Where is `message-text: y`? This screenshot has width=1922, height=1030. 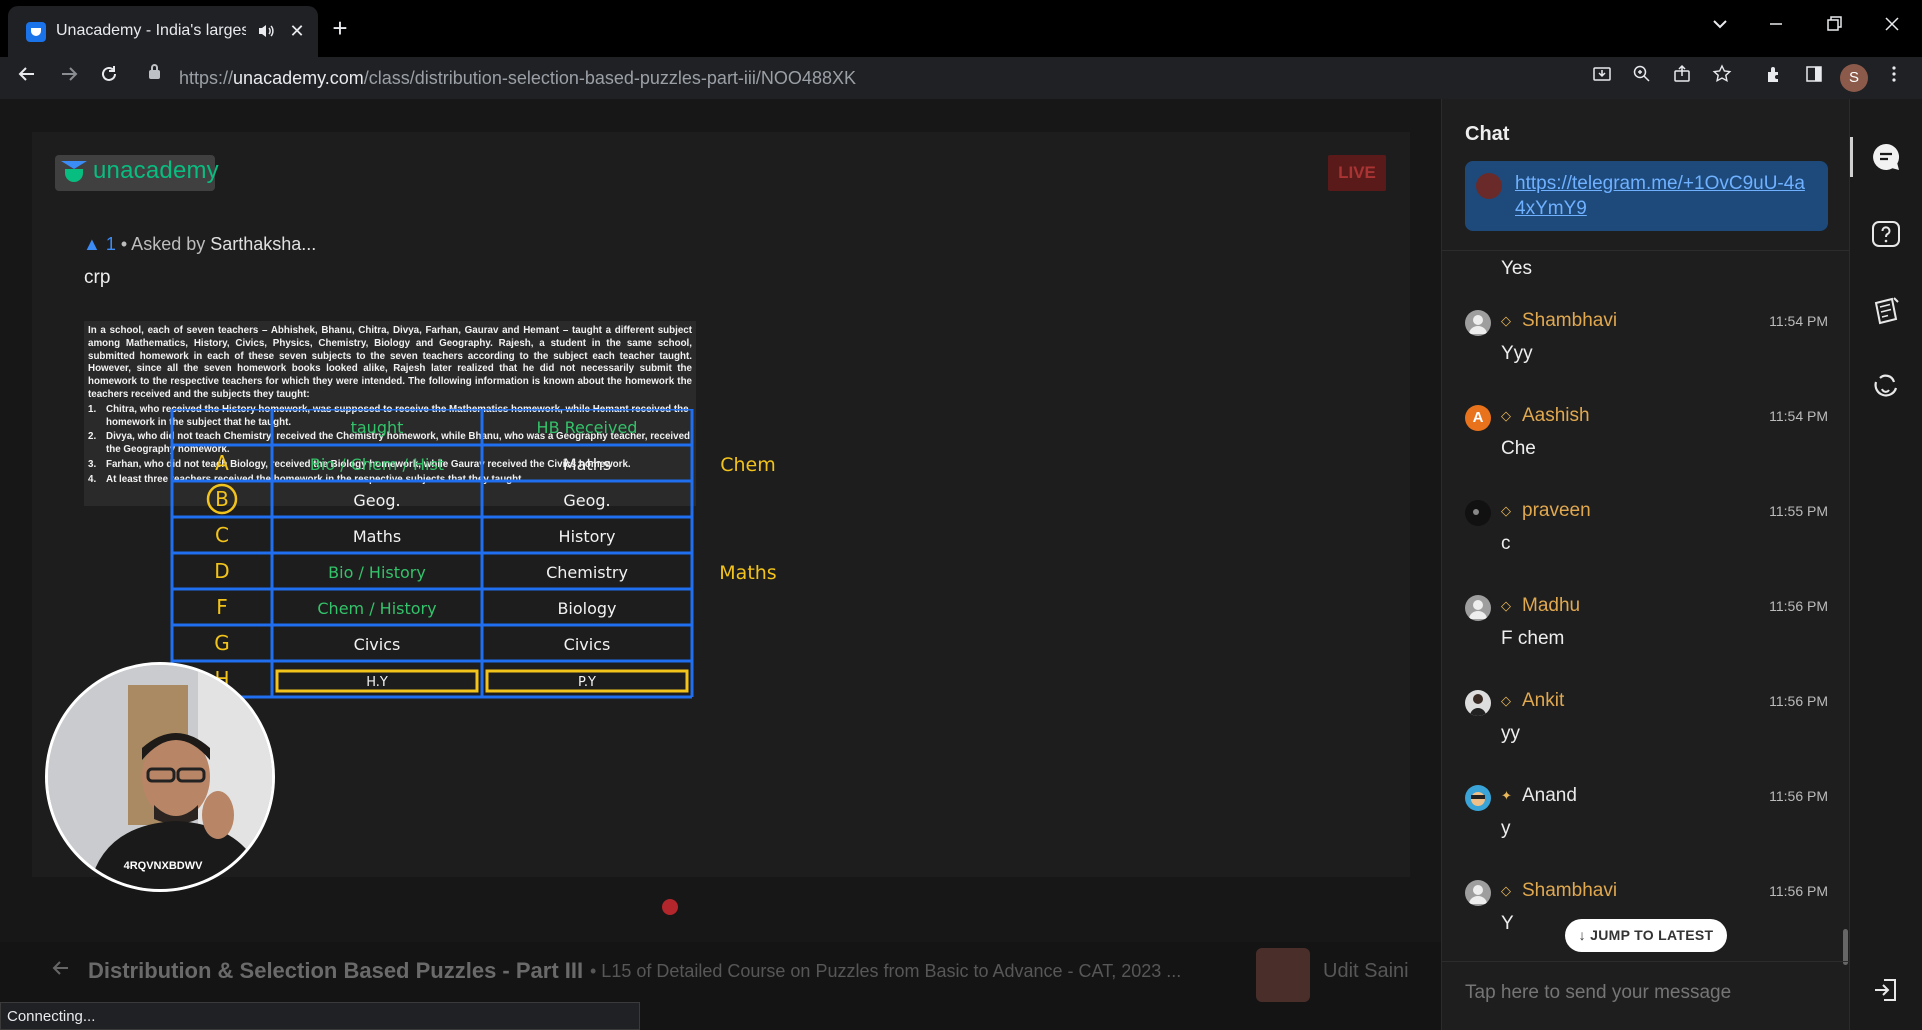
message-text: y is located at coordinates (1506, 828).